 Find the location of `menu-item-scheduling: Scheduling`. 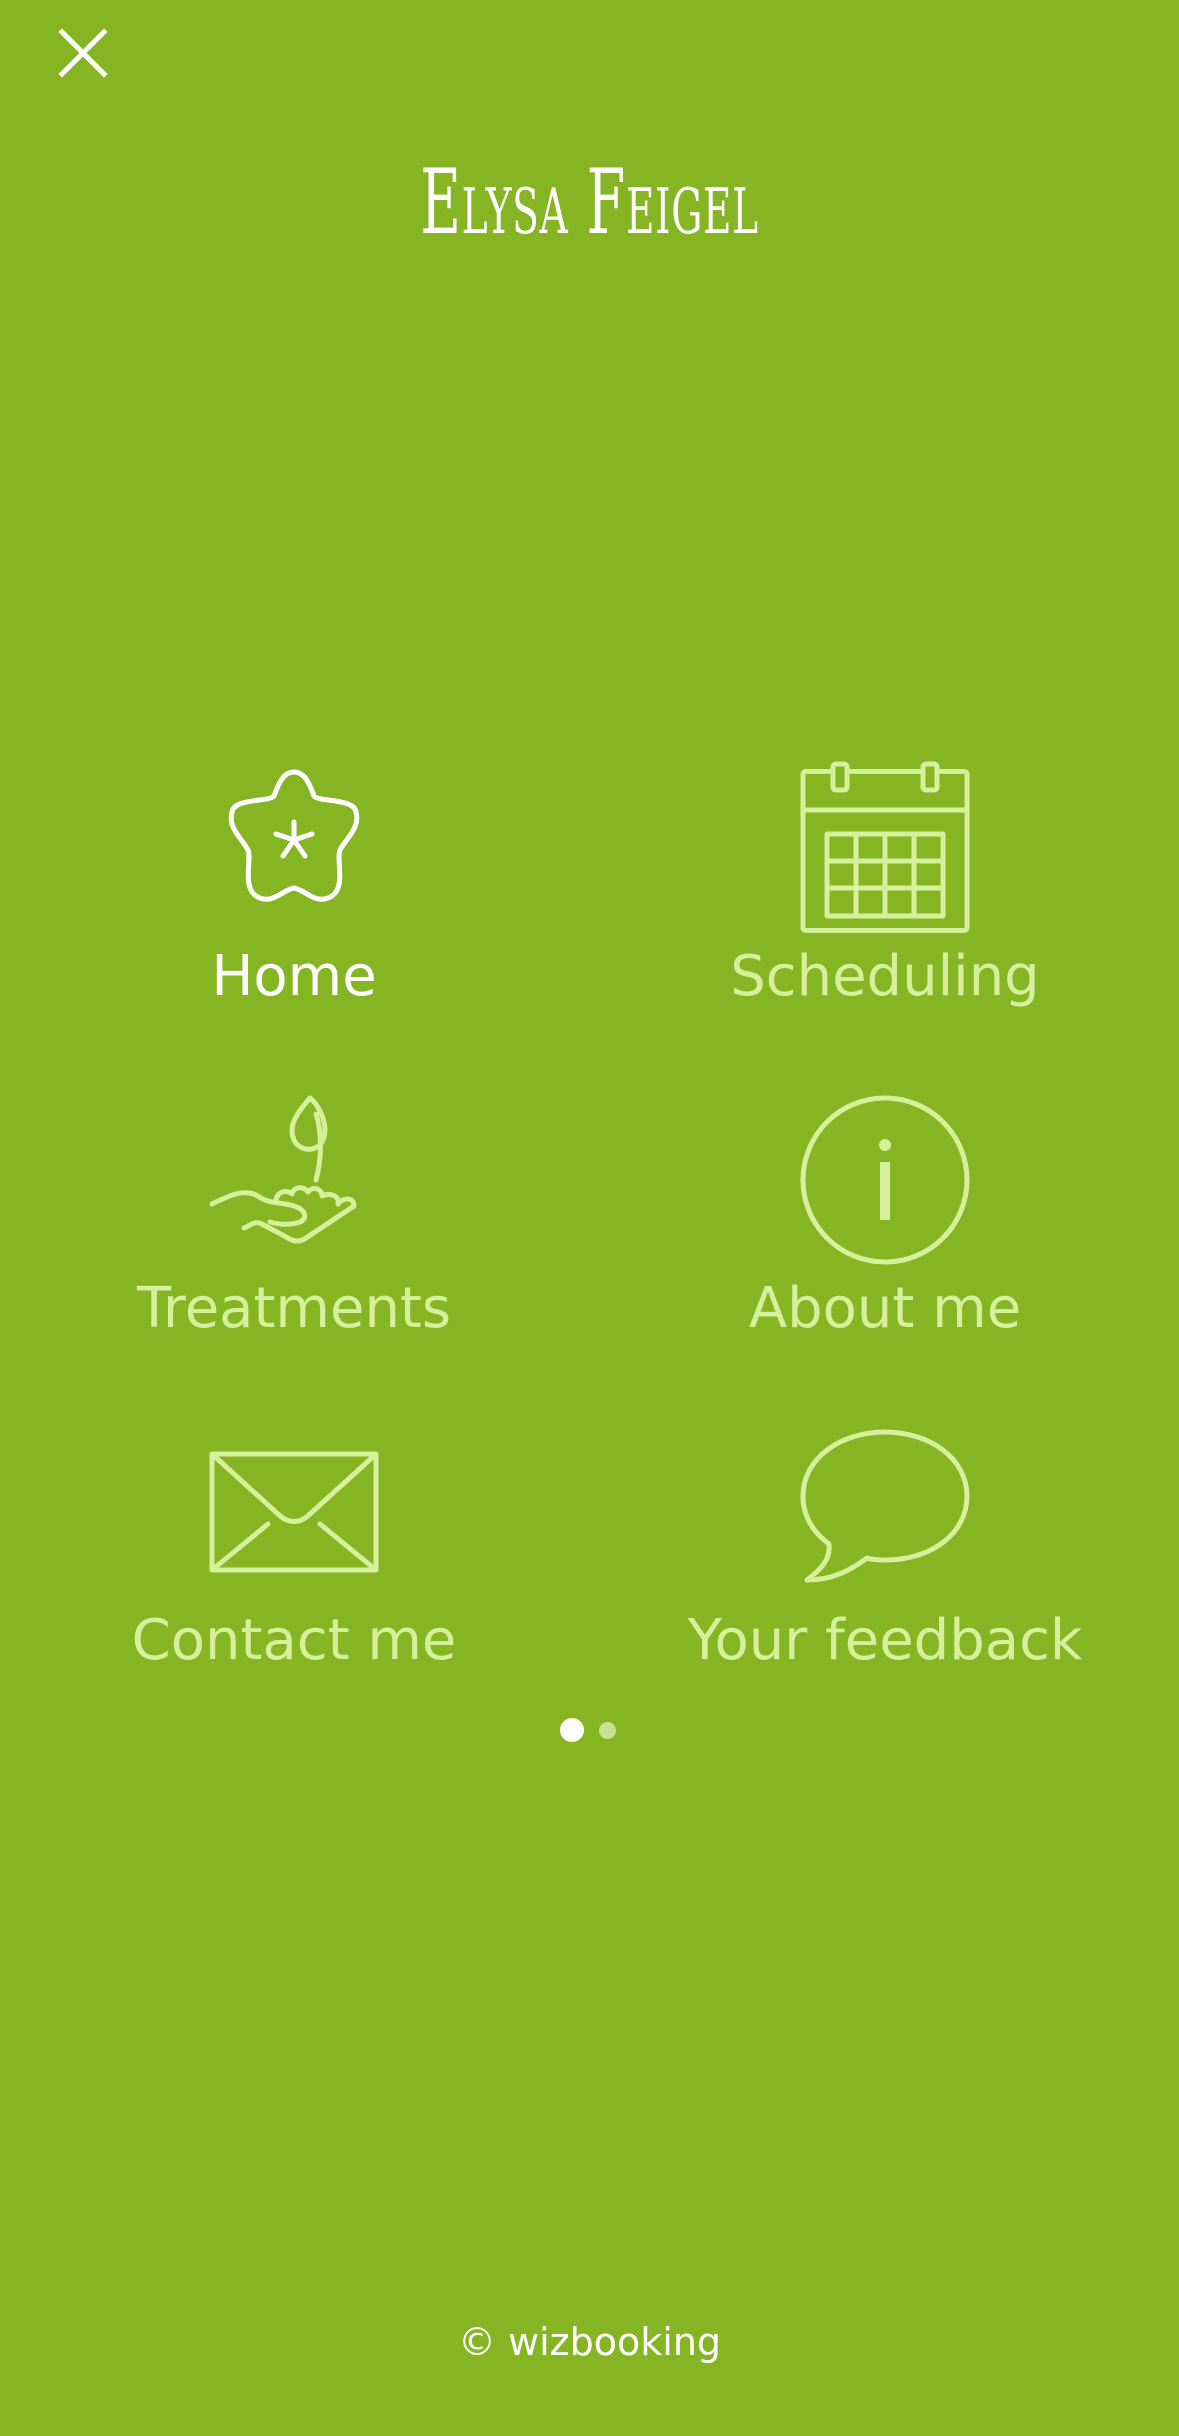

menu-item-scheduling: Scheduling is located at coordinates (885, 910).